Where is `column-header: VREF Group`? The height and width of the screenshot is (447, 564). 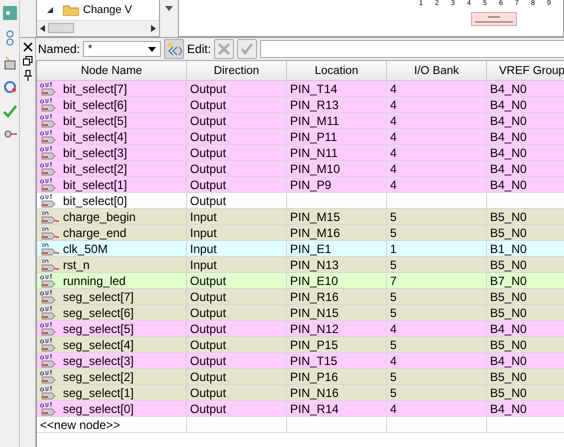
column-header: VREF Group is located at coordinates (525, 70).